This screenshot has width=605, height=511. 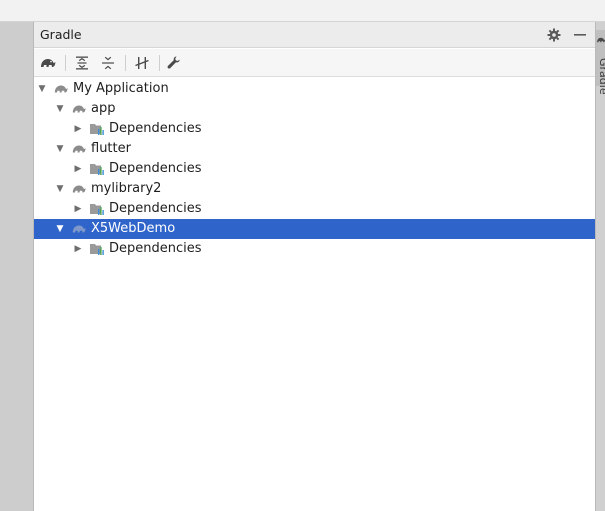 What do you see at coordinates (126, 188) in the screenshot?
I see `tree-node-label: mylibrary2` at bounding box center [126, 188].